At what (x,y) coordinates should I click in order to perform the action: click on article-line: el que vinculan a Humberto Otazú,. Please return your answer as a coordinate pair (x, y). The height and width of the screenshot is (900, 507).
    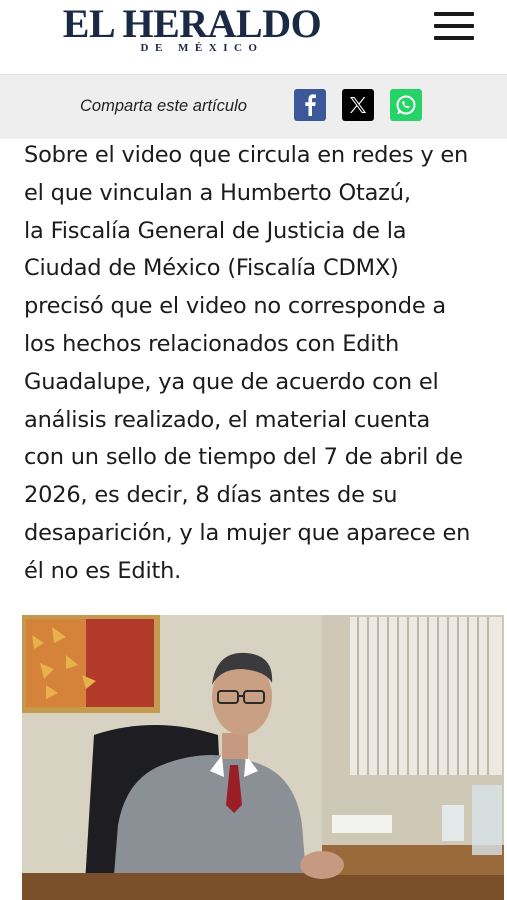
    Looking at the image, I should click on (217, 192).